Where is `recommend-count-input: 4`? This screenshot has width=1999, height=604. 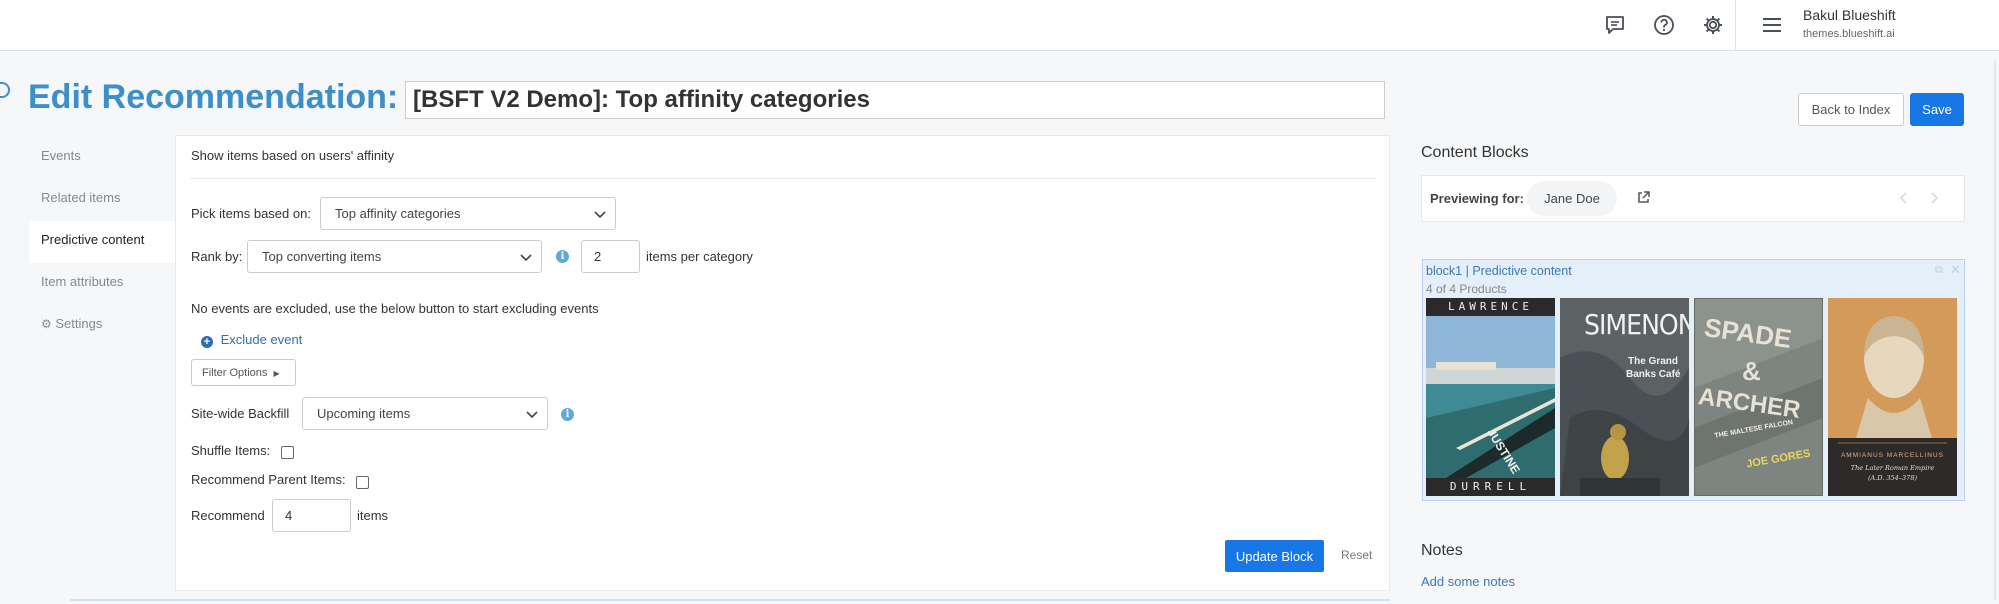 recommend-count-input: 4 is located at coordinates (311, 515).